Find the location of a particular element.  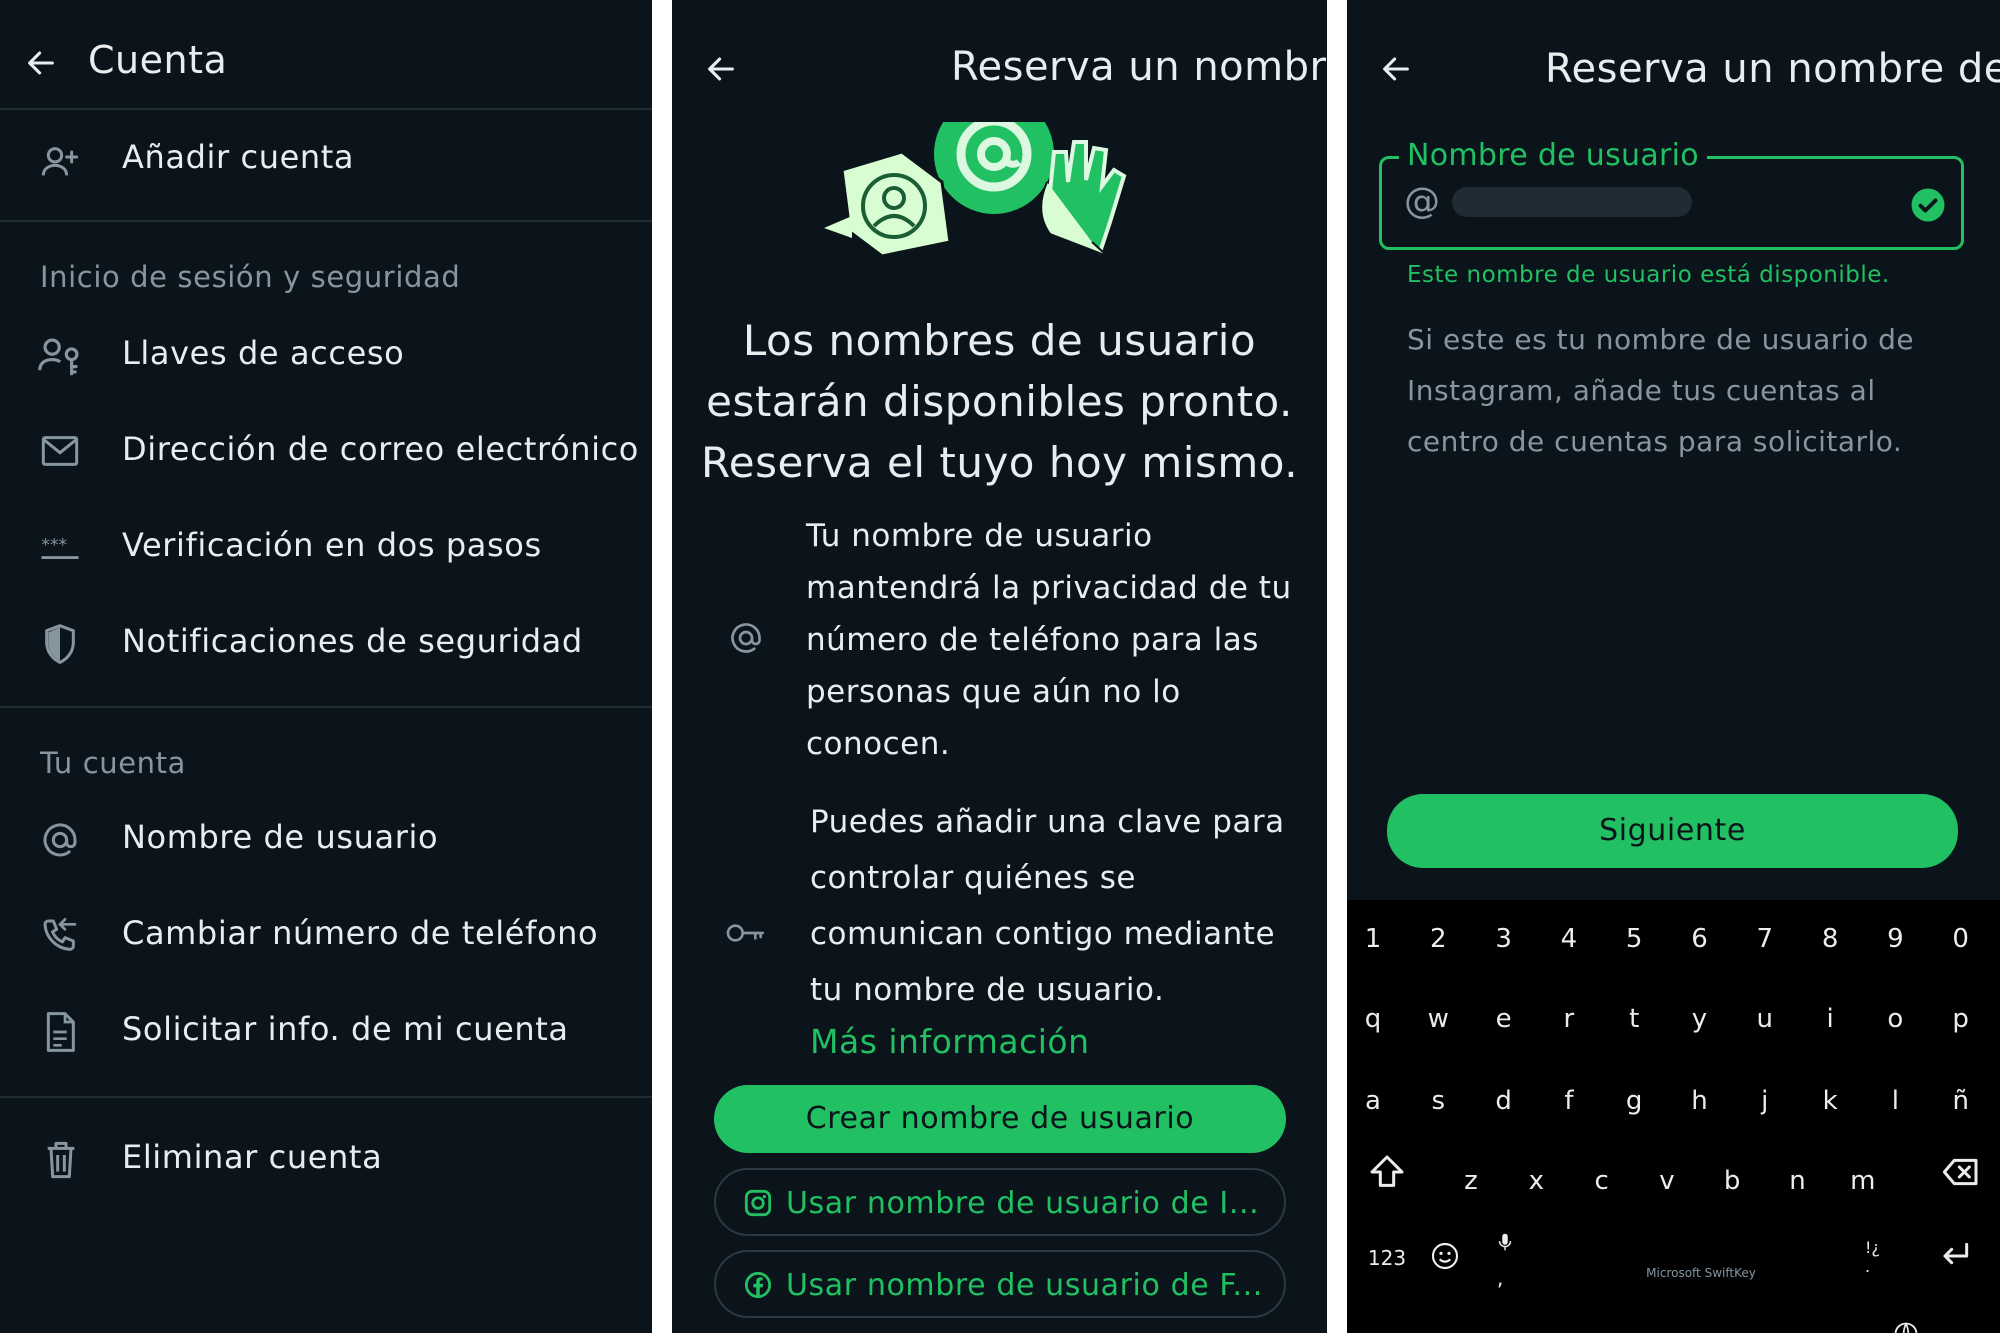

change-number-item: Cambiar número de teléfono is located at coordinates (326, 938).